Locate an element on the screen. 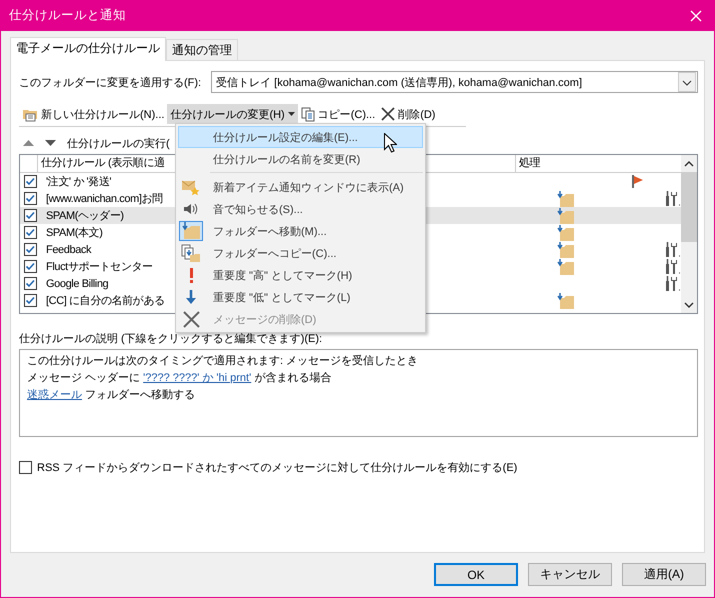 The width and height of the screenshot is (715, 598). description-line: メッセージ ヘッダーに '???? ????' か 'hi prnt' が含まれる場合 is located at coordinates (179, 378).